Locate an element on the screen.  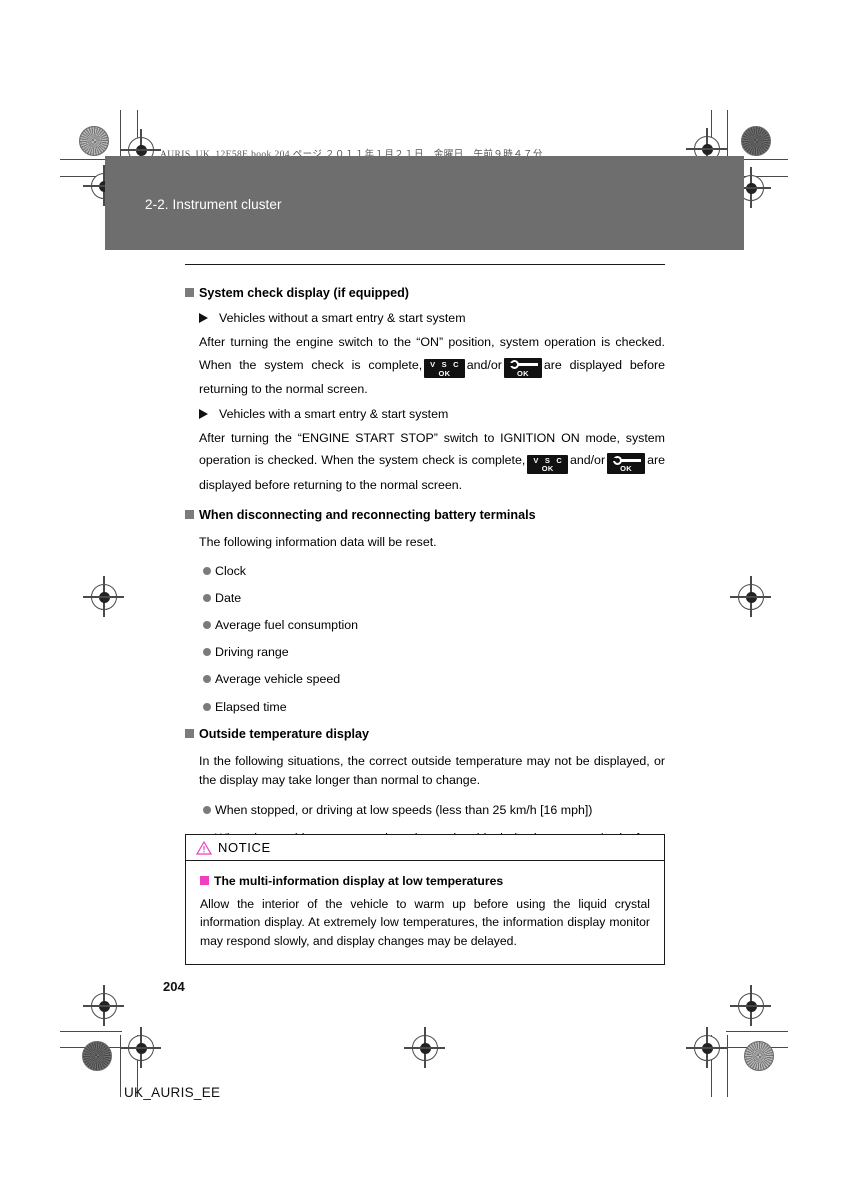
color-calibration-patch-bottom-left is located at coordinates (97, 1056).